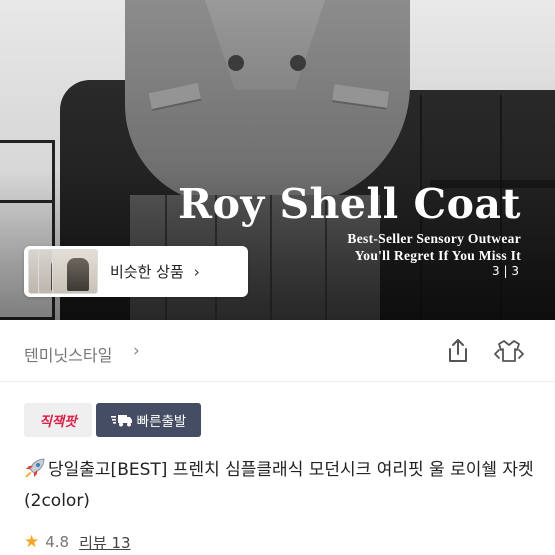  Describe the element at coordinates (509, 351) in the screenshot. I see `compare-icon` at that location.